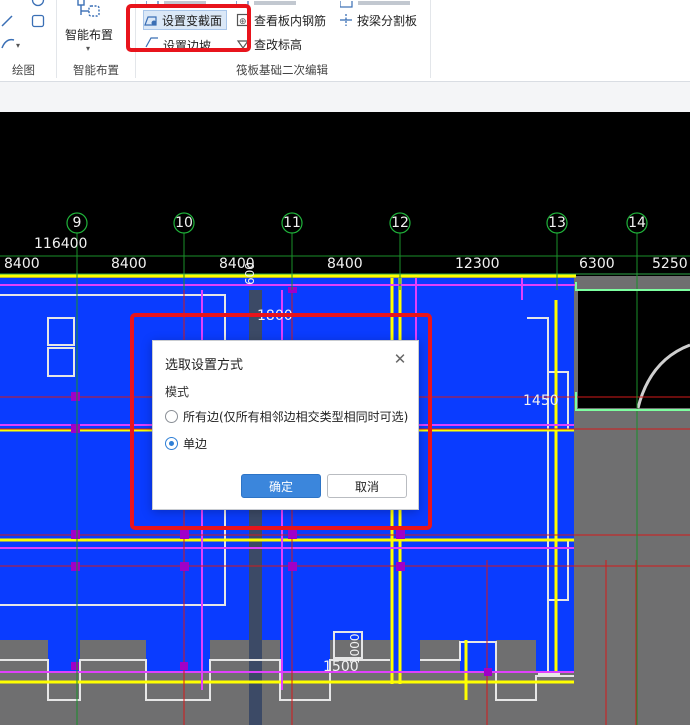 The width and height of the screenshot is (690, 725). I want to click on span-dimension: 5250, so click(670, 264).